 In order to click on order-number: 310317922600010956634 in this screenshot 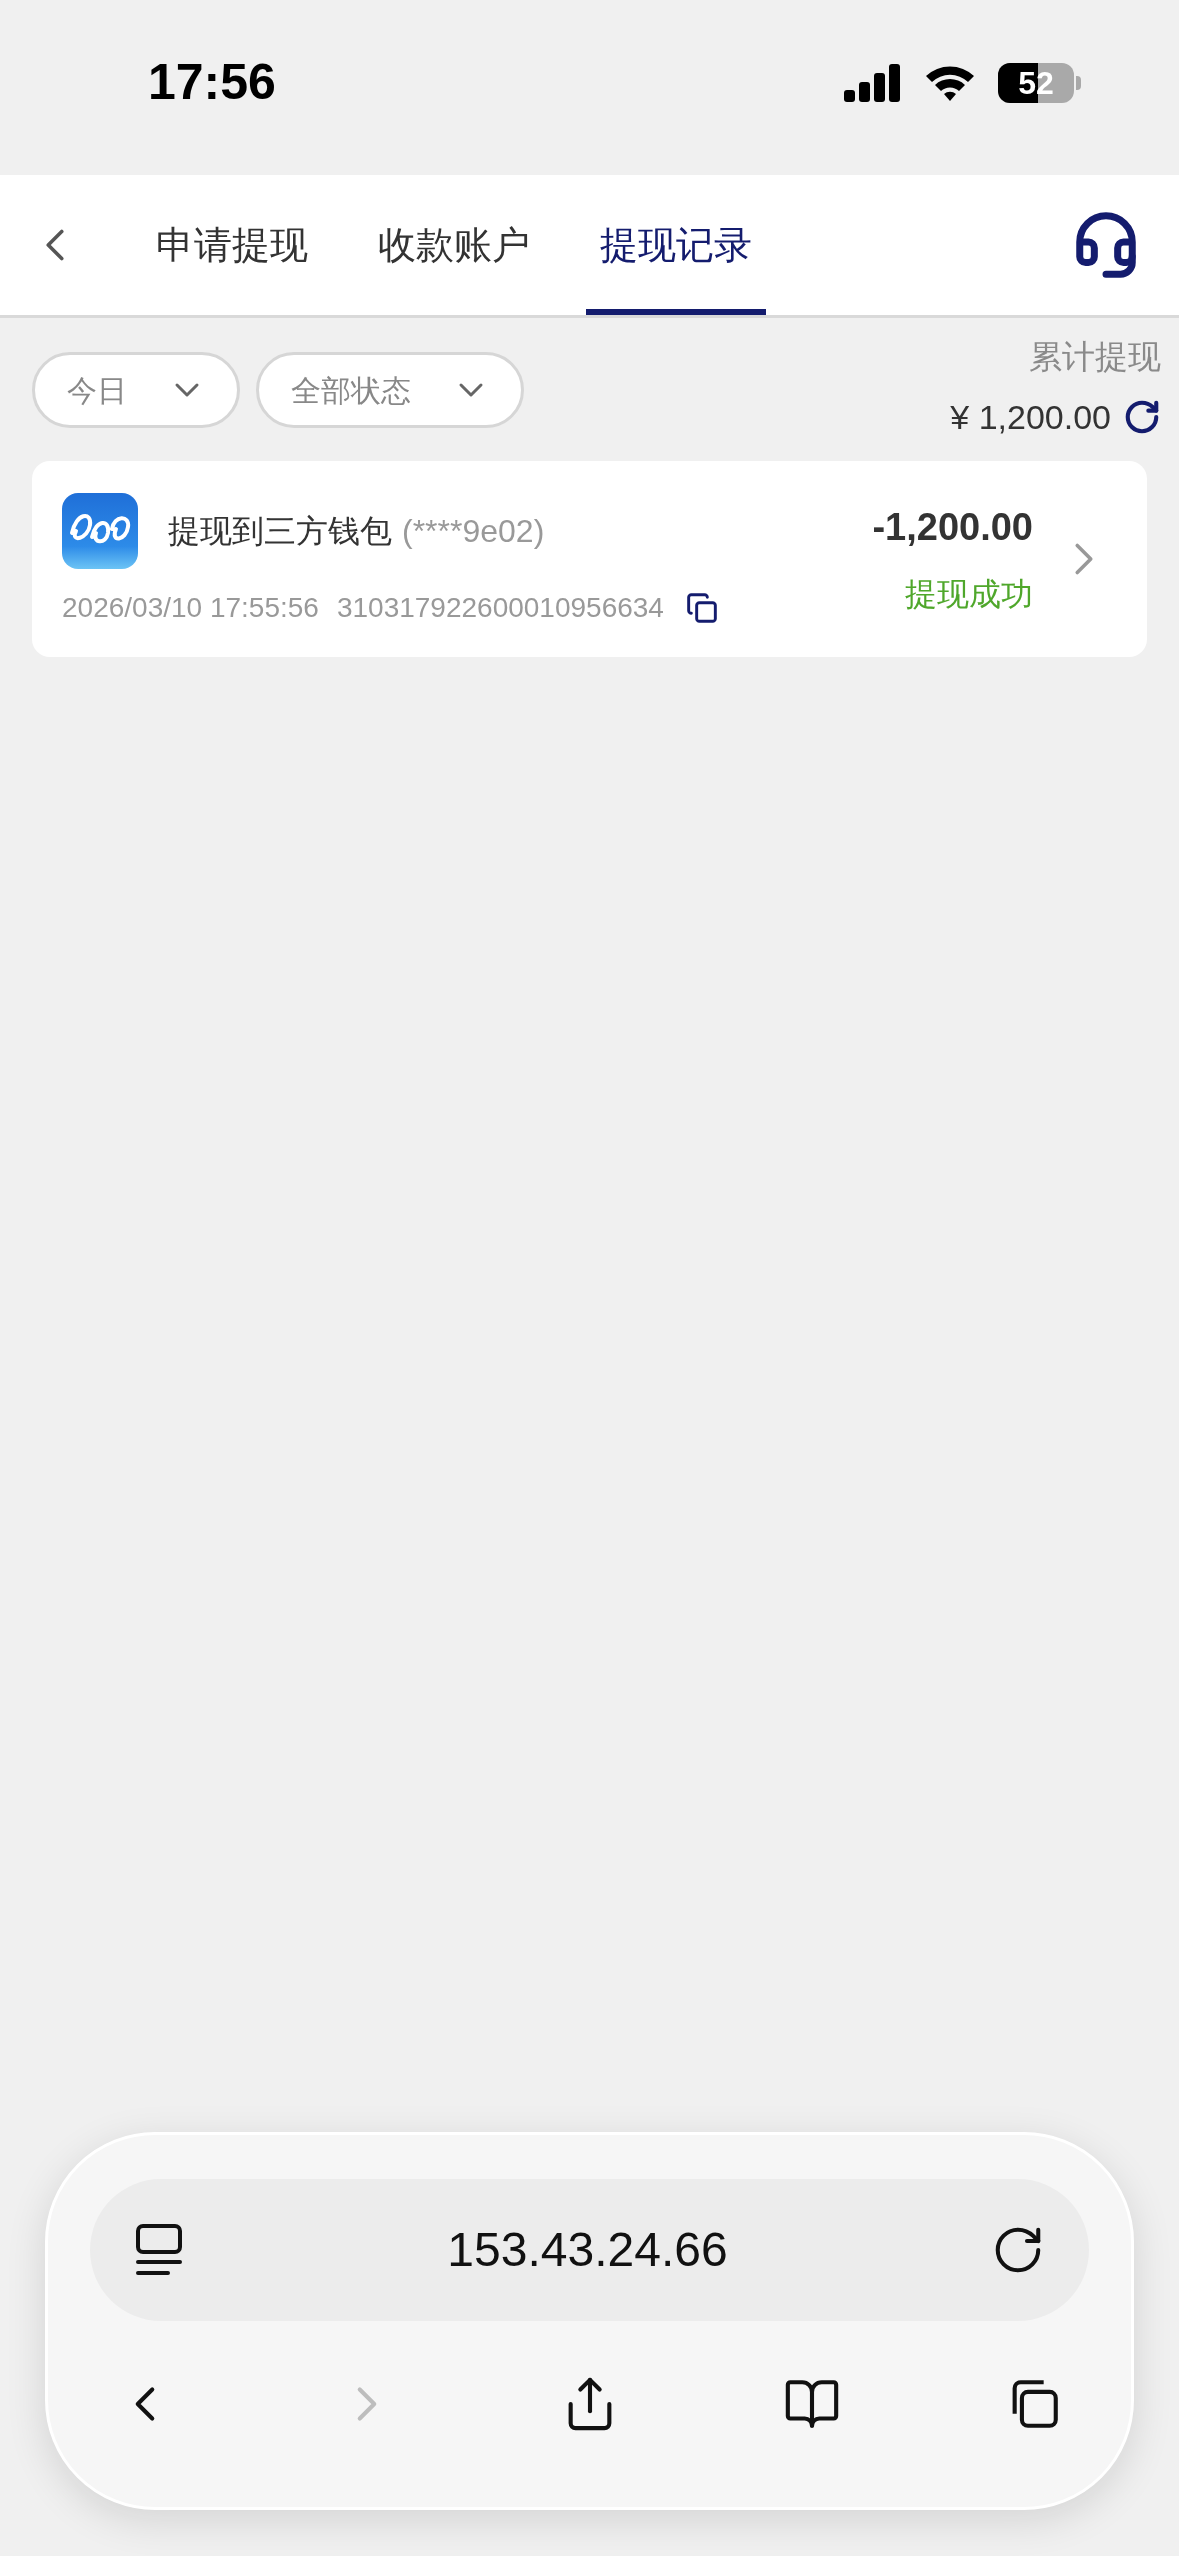, I will do `click(500, 607)`.